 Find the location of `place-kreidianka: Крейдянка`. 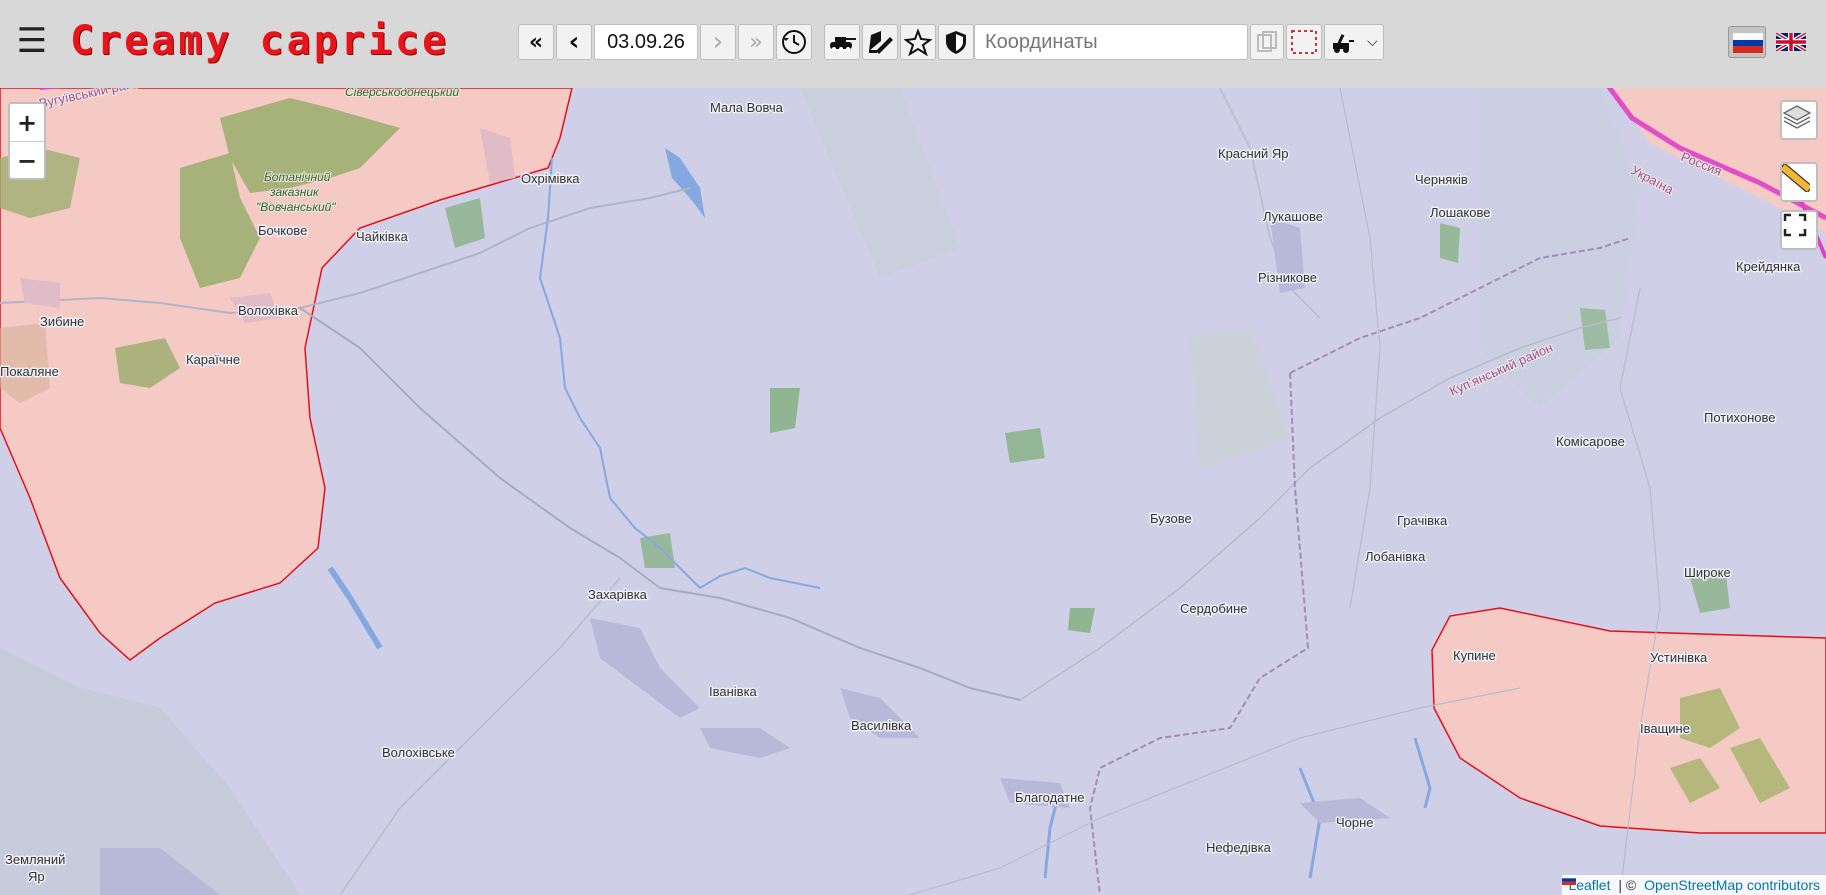

place-kreidianka: Крейдянка is located at coordinates (1768, 266).